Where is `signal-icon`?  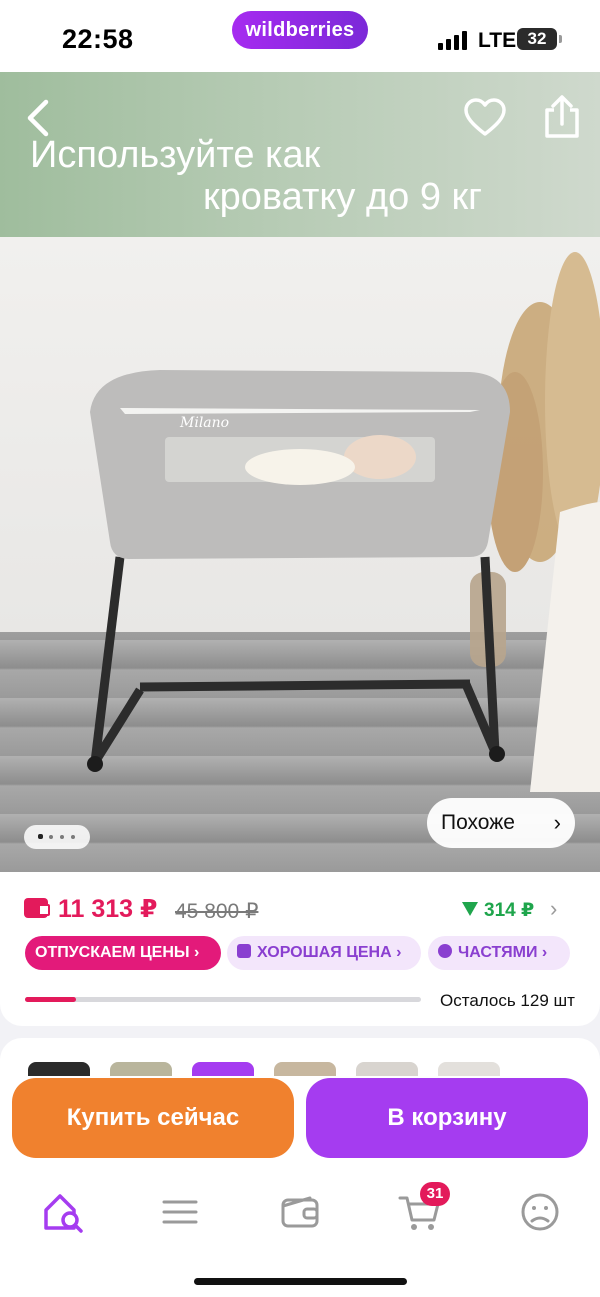
signal-icon is located at coordinates (453, 40).